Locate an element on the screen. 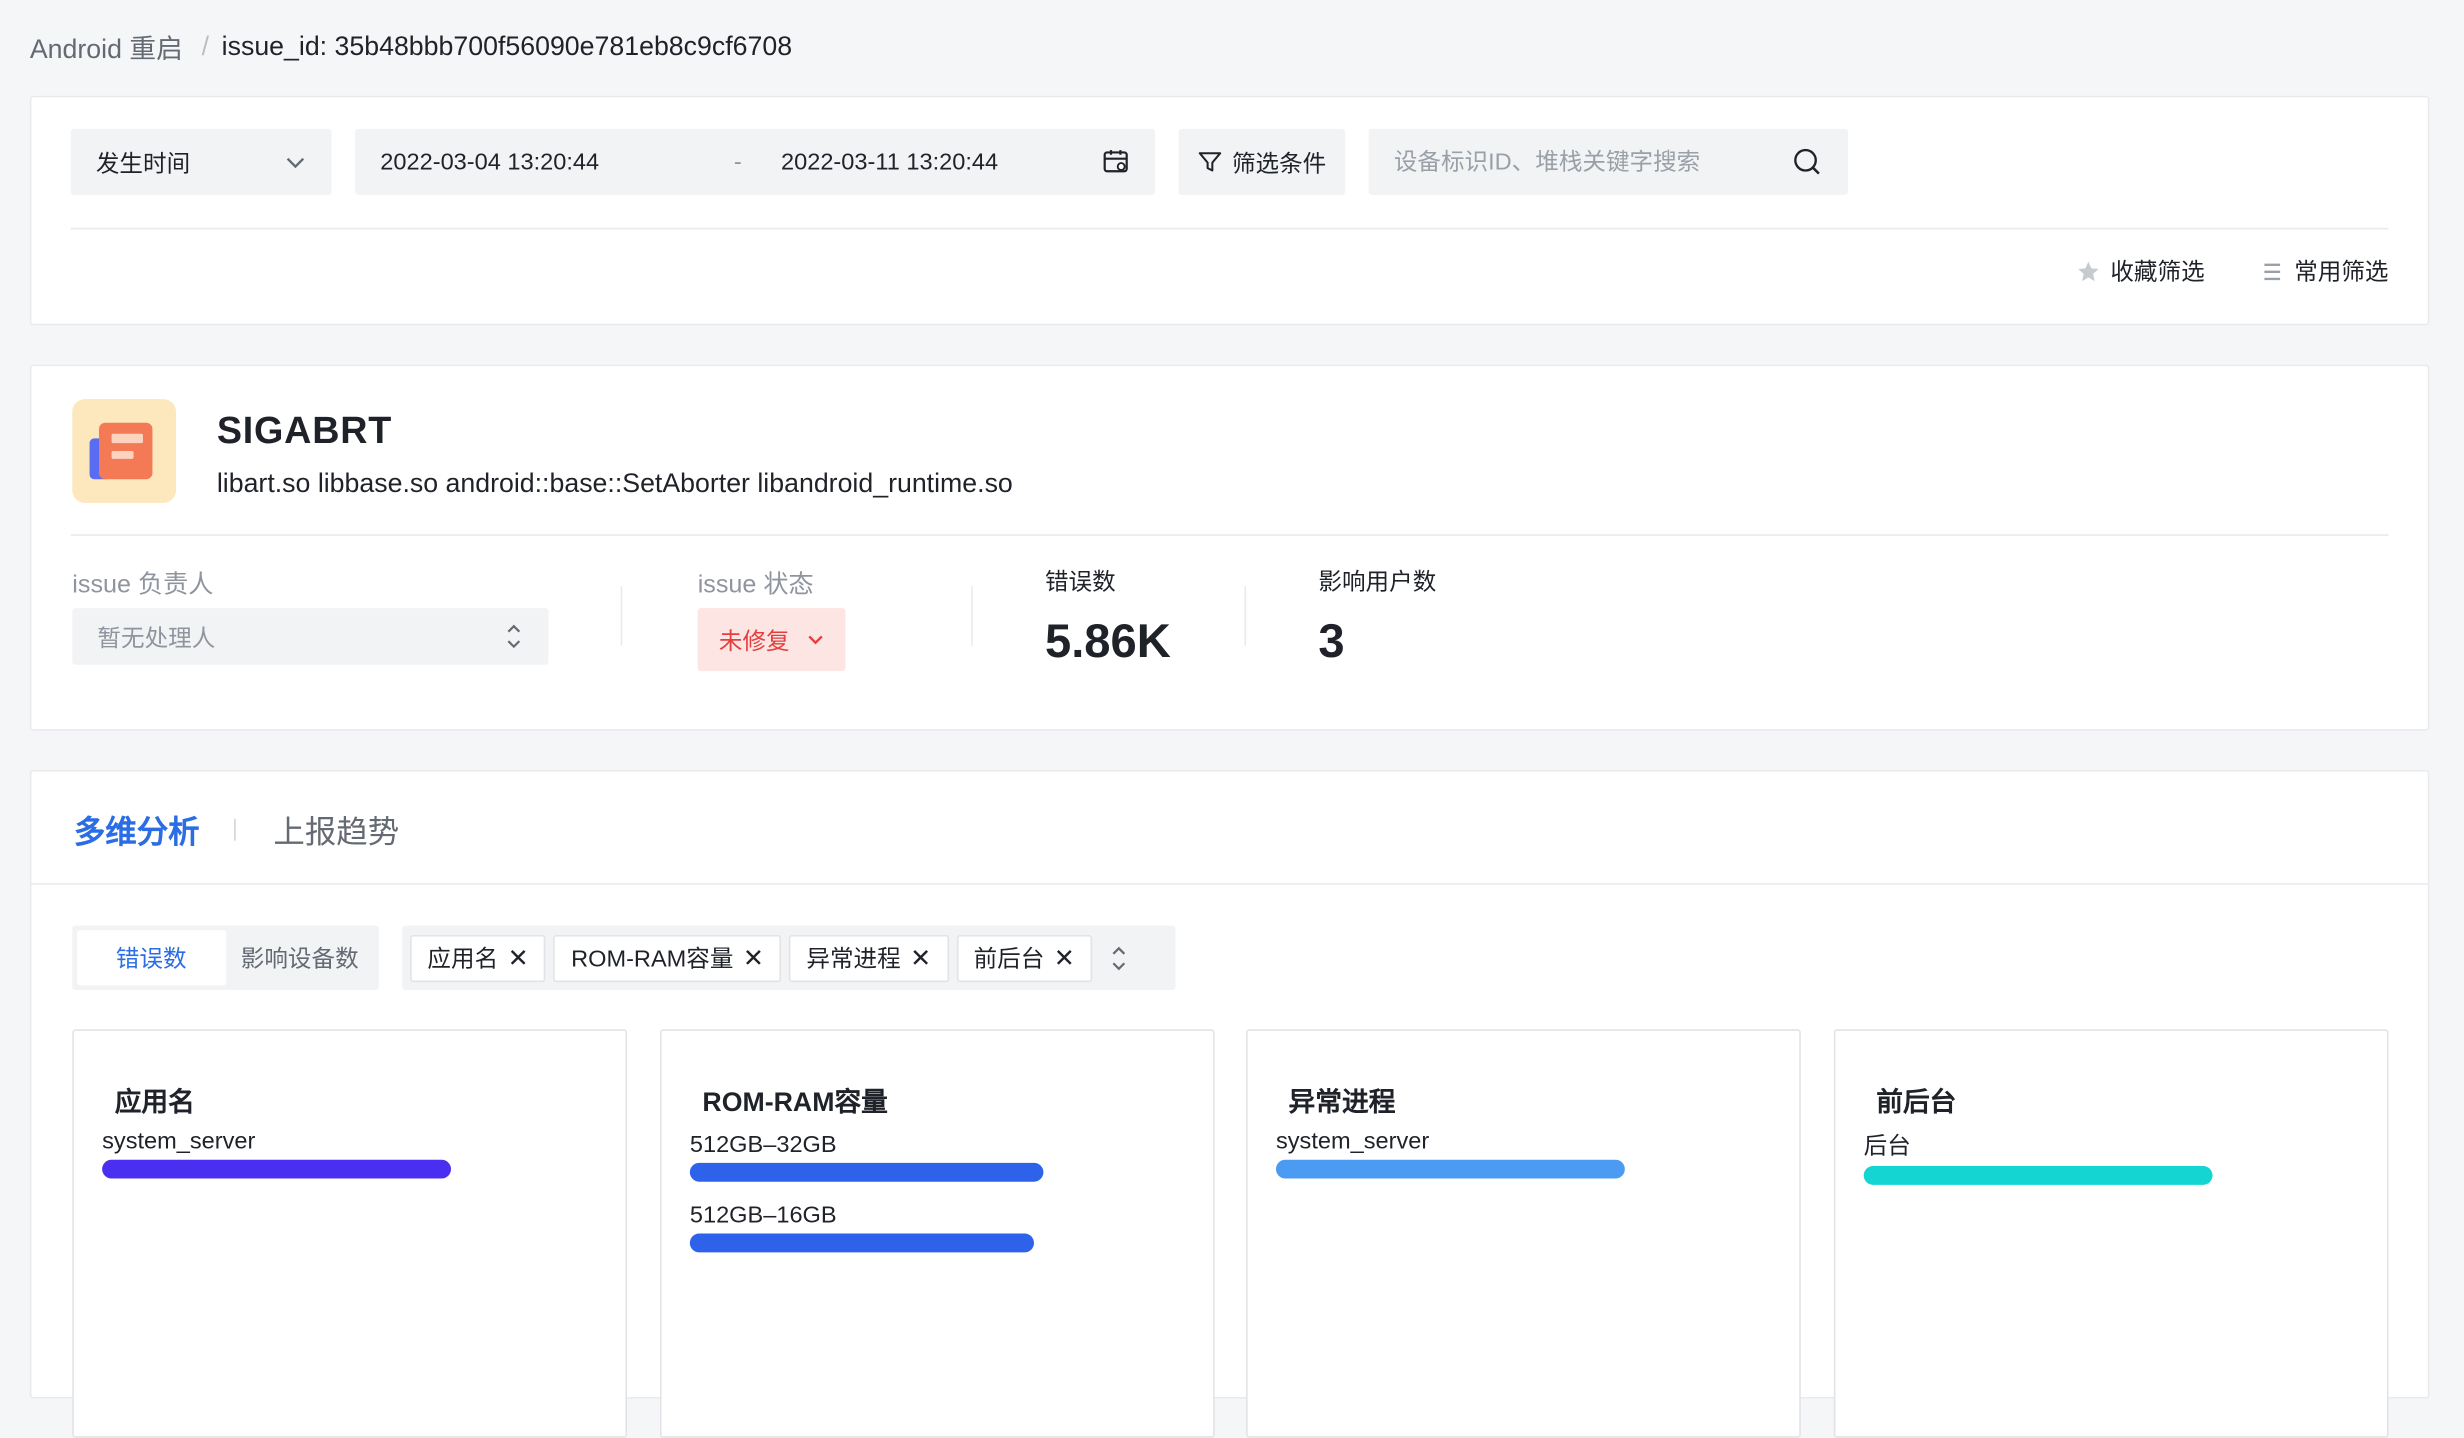 The height and width of the screenshot is (1438, 2464). time-type-value: 发生时间 is located at coordinates (143, 163).